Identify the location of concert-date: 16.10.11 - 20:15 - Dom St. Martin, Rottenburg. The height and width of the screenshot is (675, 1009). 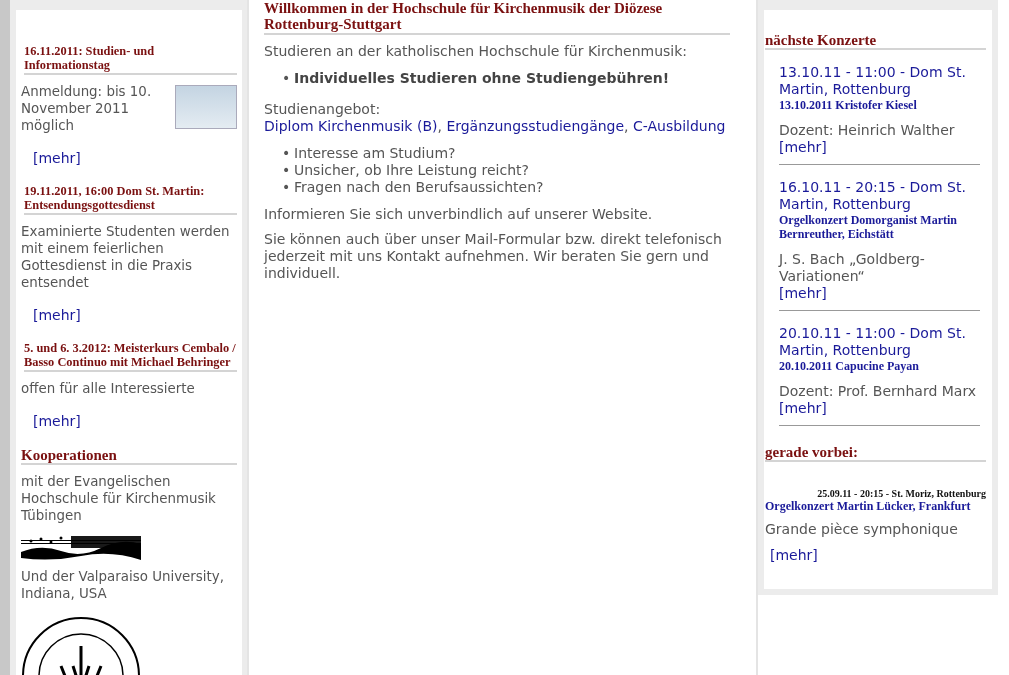
(879, 196).